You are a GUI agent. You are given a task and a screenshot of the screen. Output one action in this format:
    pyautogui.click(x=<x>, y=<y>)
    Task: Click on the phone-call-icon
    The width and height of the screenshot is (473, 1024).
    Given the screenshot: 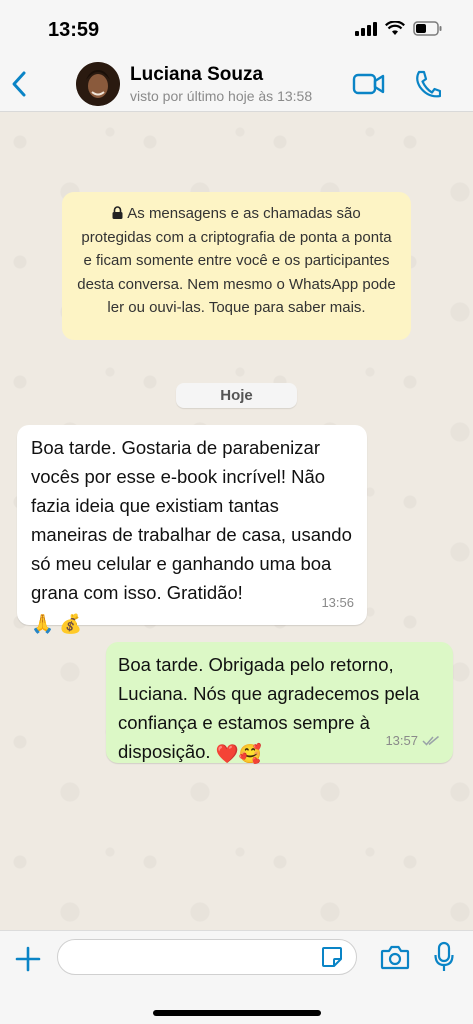 What is the action you would take?
    pyautogui.click(x=427, y=84)
    